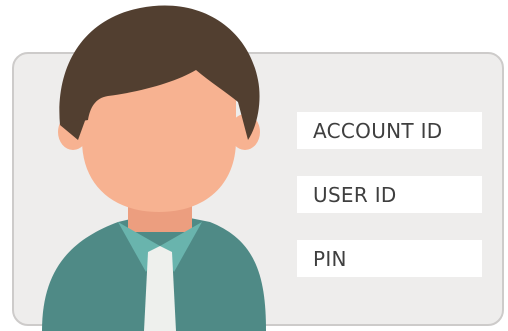 The height and width of the screenshot is (331, 508). I want to click on pin-field: PIN, so click(389, 258).